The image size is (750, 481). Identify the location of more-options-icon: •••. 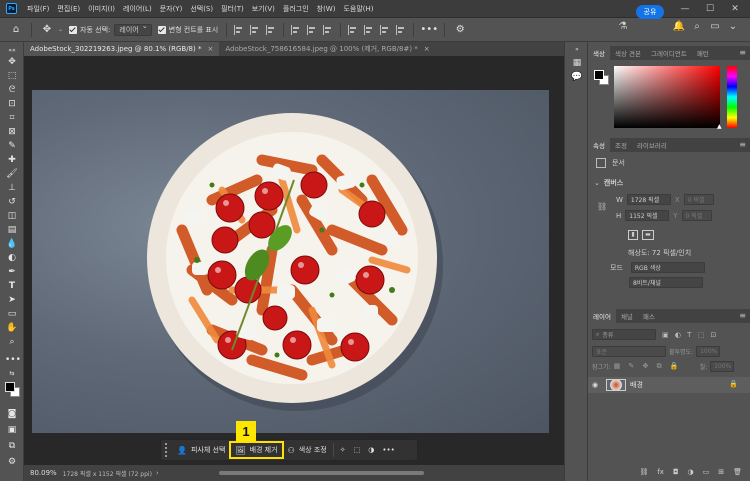
(429, 30).